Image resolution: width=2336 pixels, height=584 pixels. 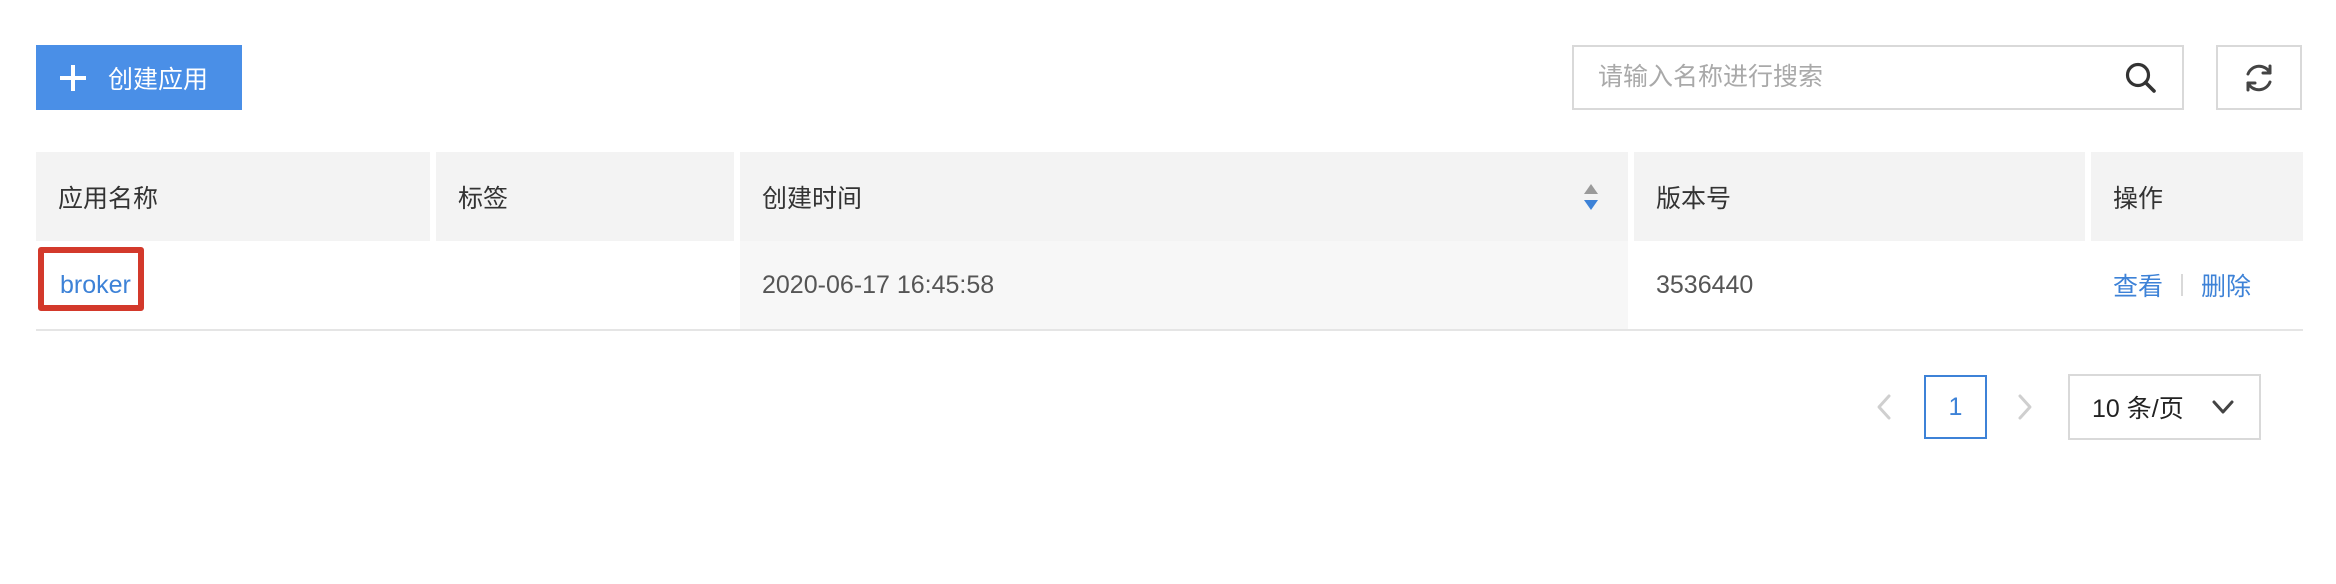 I want to click on table-row: broker 2020-06-17 16:45:58 3536440 查看 删除, so click(x=1169, y=286).